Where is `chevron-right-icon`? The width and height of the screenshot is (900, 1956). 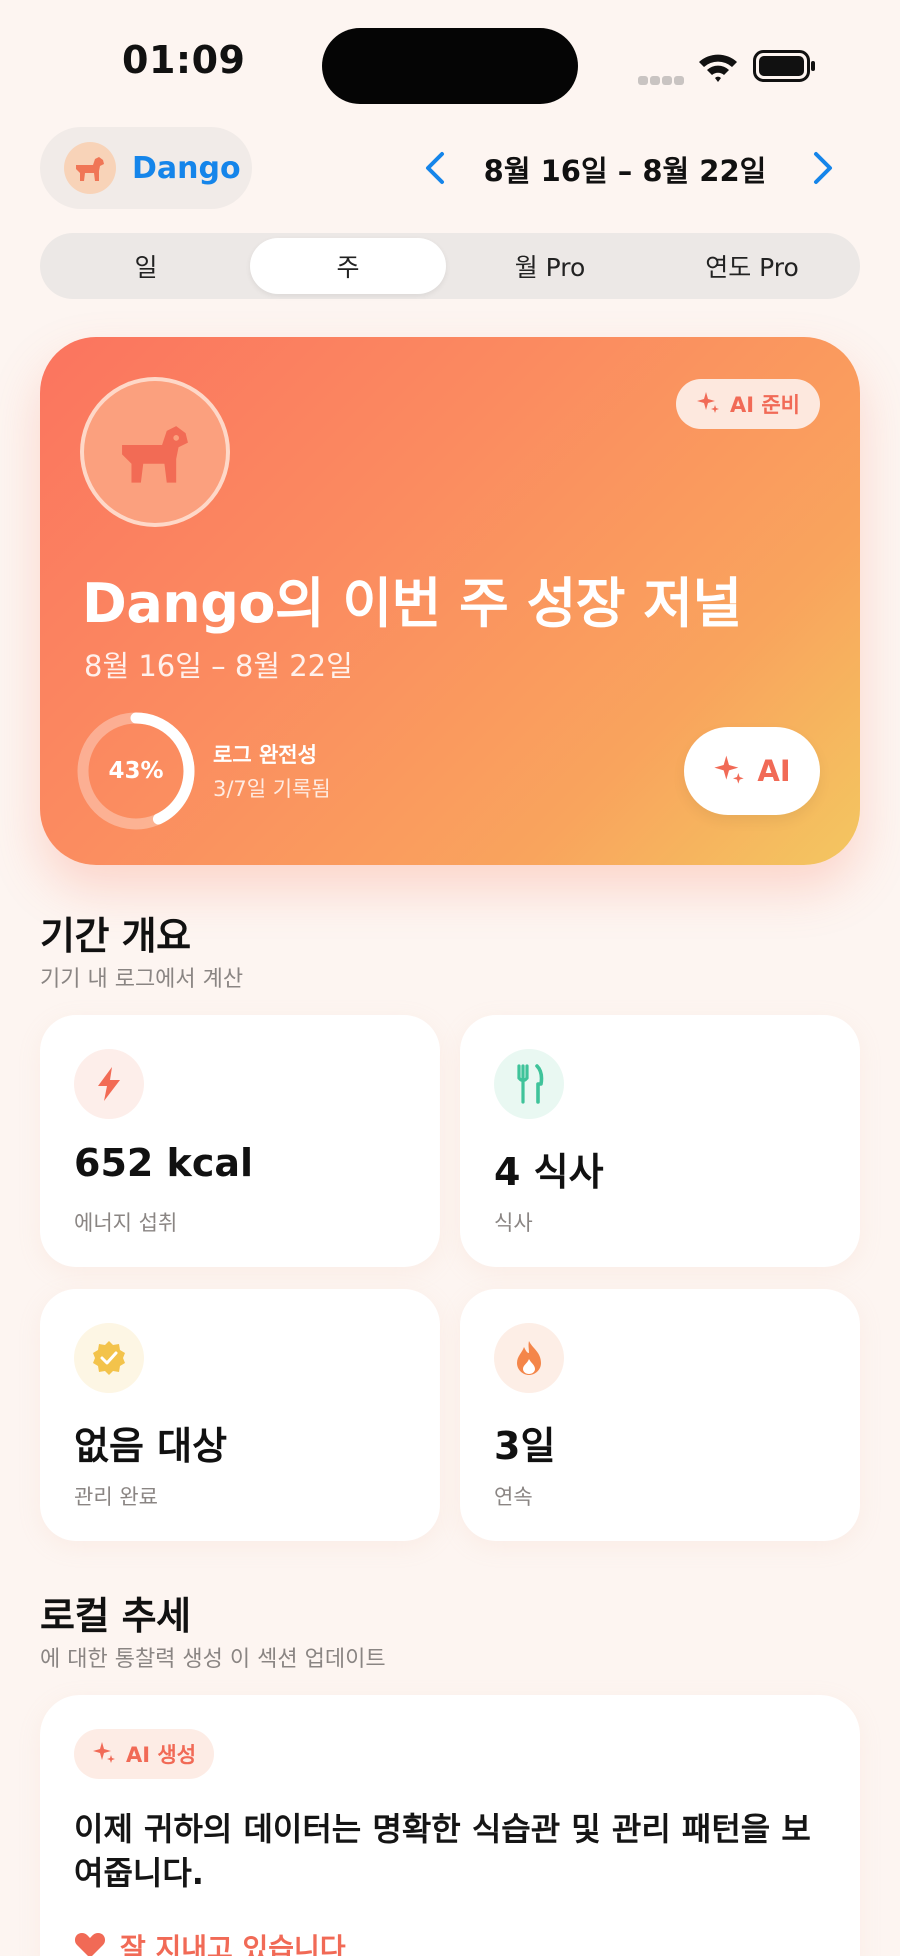 chevron-right-icon is located at coordinates (823, 168).